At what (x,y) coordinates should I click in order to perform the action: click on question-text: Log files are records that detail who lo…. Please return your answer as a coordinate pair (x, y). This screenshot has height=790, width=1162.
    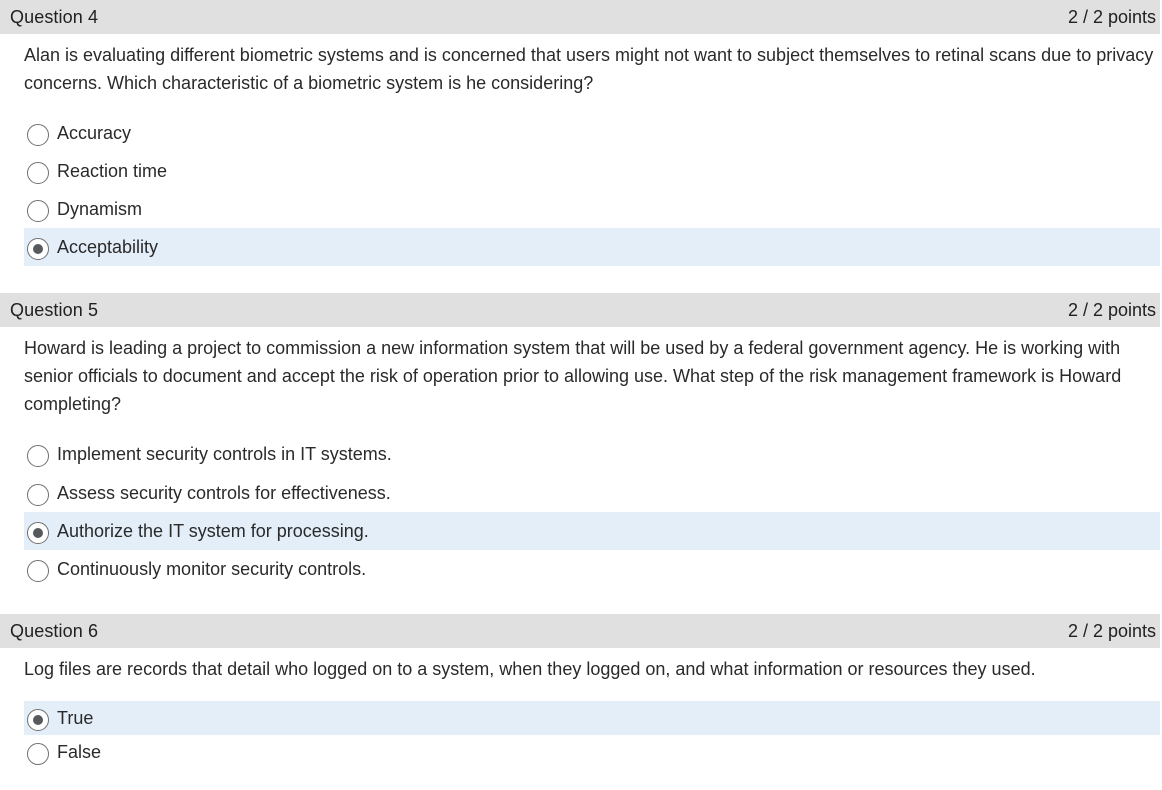
    Looking at the image, I should click on (530, 669).